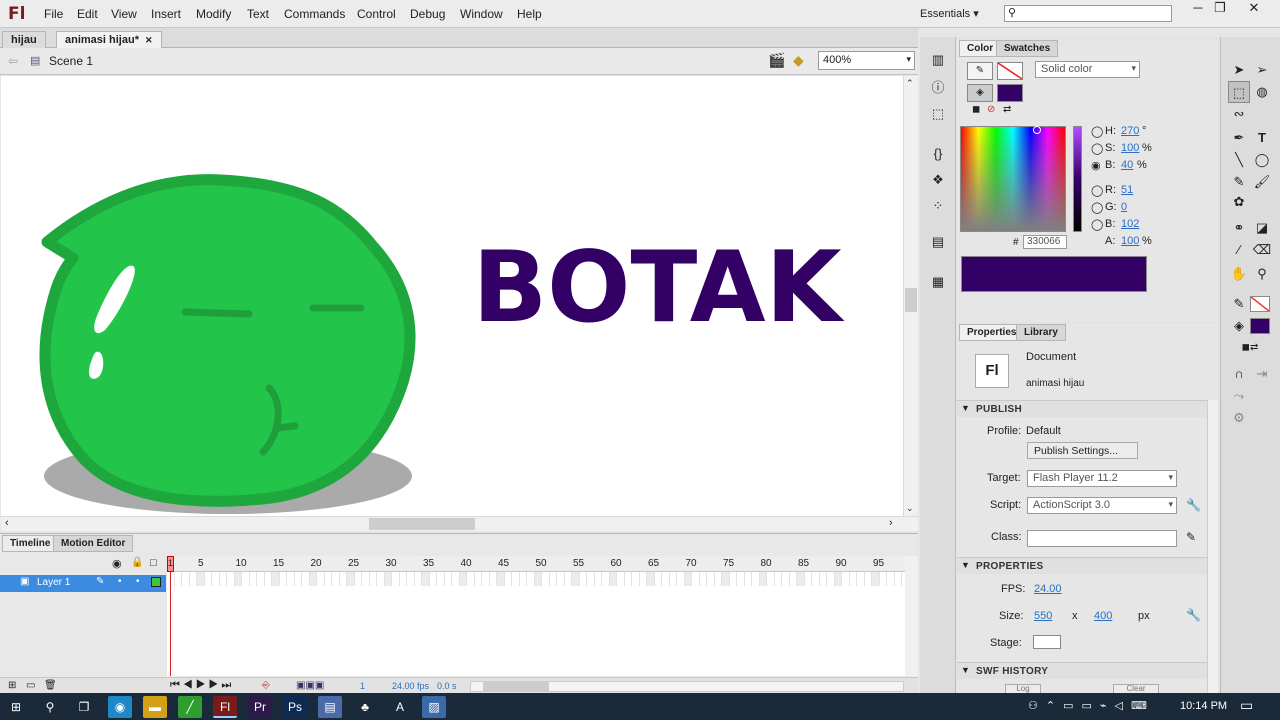 The width and height of the screenshot is (1280, 720). I want to click on doc-tab-animasi-hijau: animasi hijau* ✕, so click(109, 39).